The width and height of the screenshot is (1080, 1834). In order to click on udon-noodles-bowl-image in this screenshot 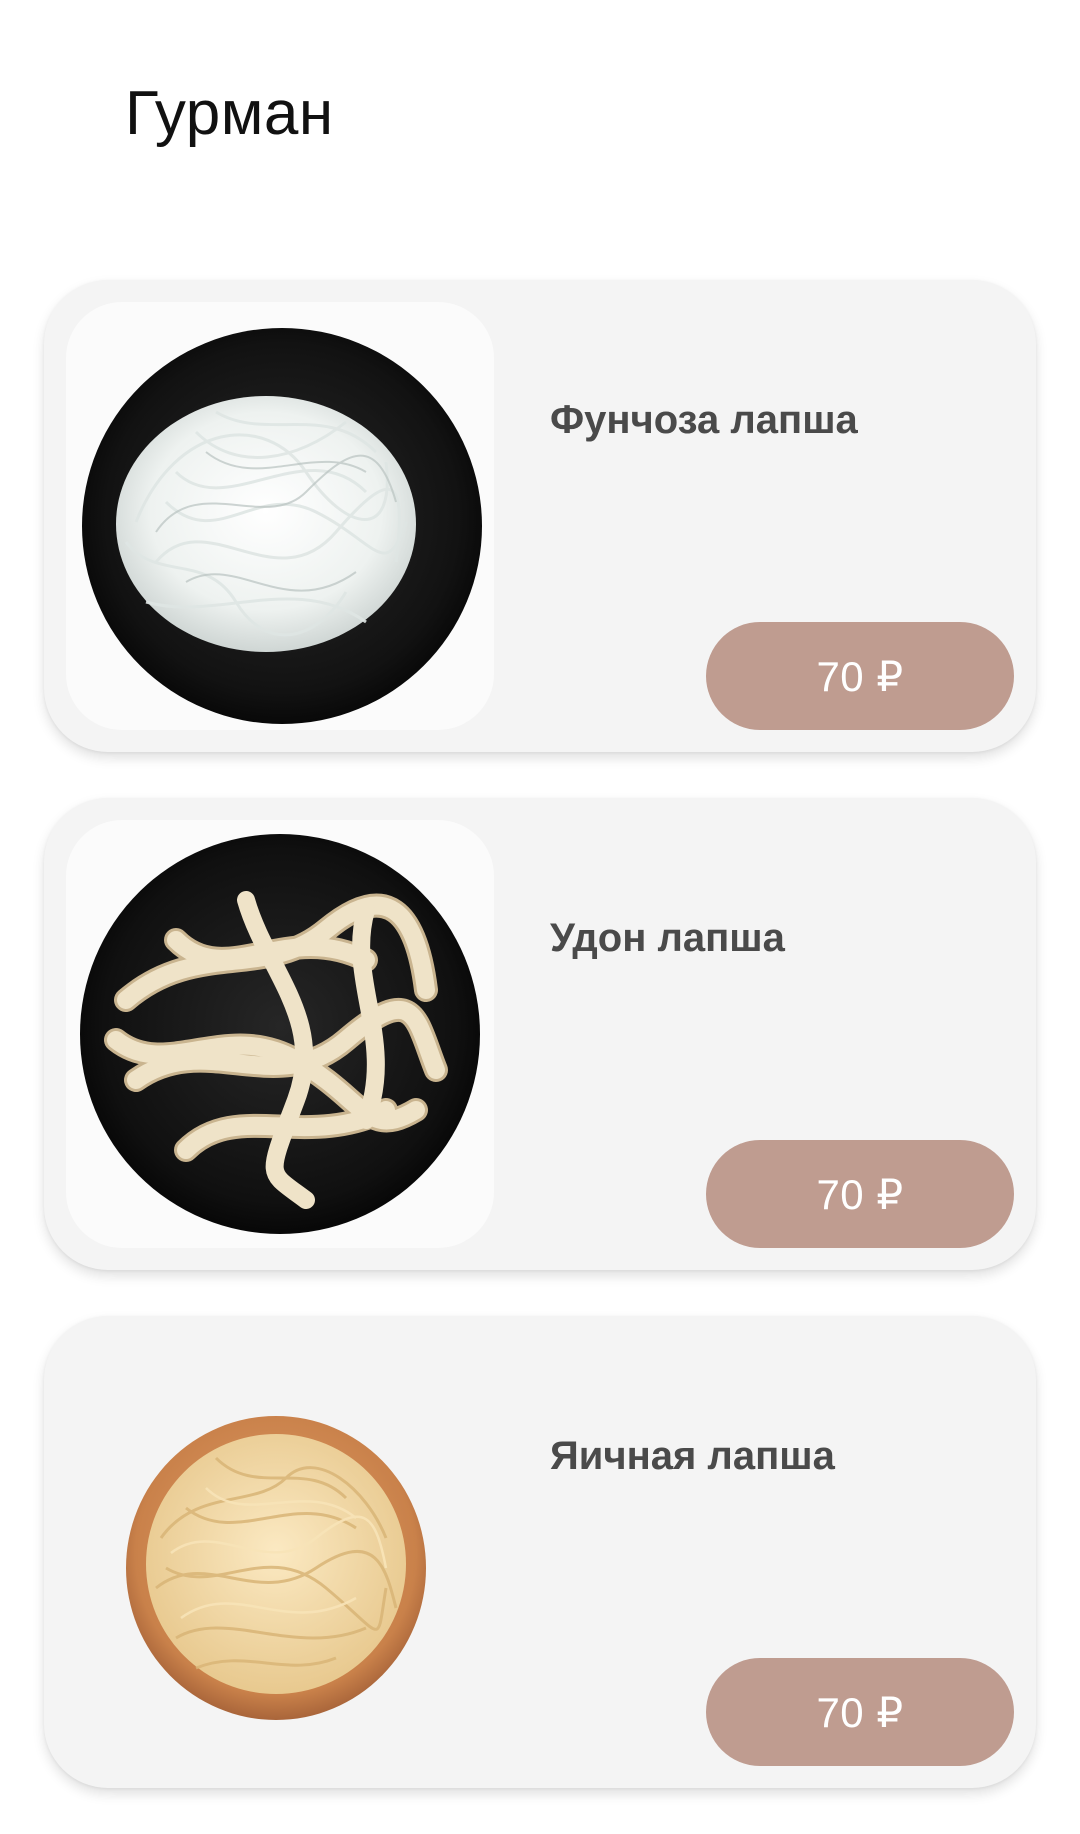, I will do `click(280, 1034)`.